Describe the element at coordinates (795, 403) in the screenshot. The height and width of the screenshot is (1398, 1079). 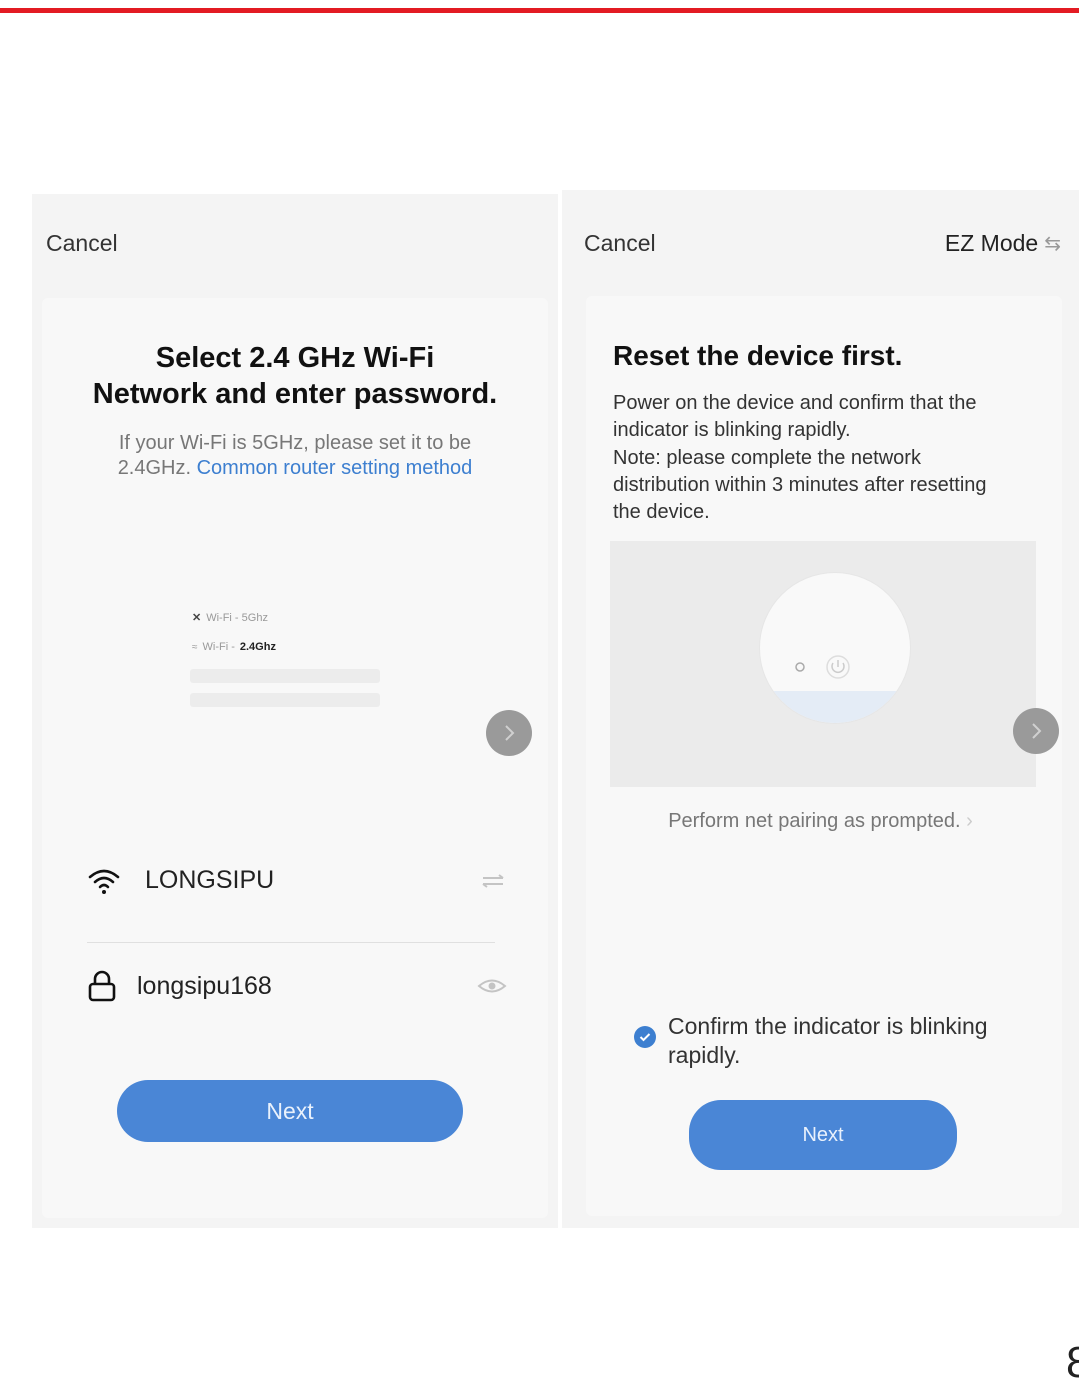
I see `description-line1: Power on the device and confirm that the` at that location.